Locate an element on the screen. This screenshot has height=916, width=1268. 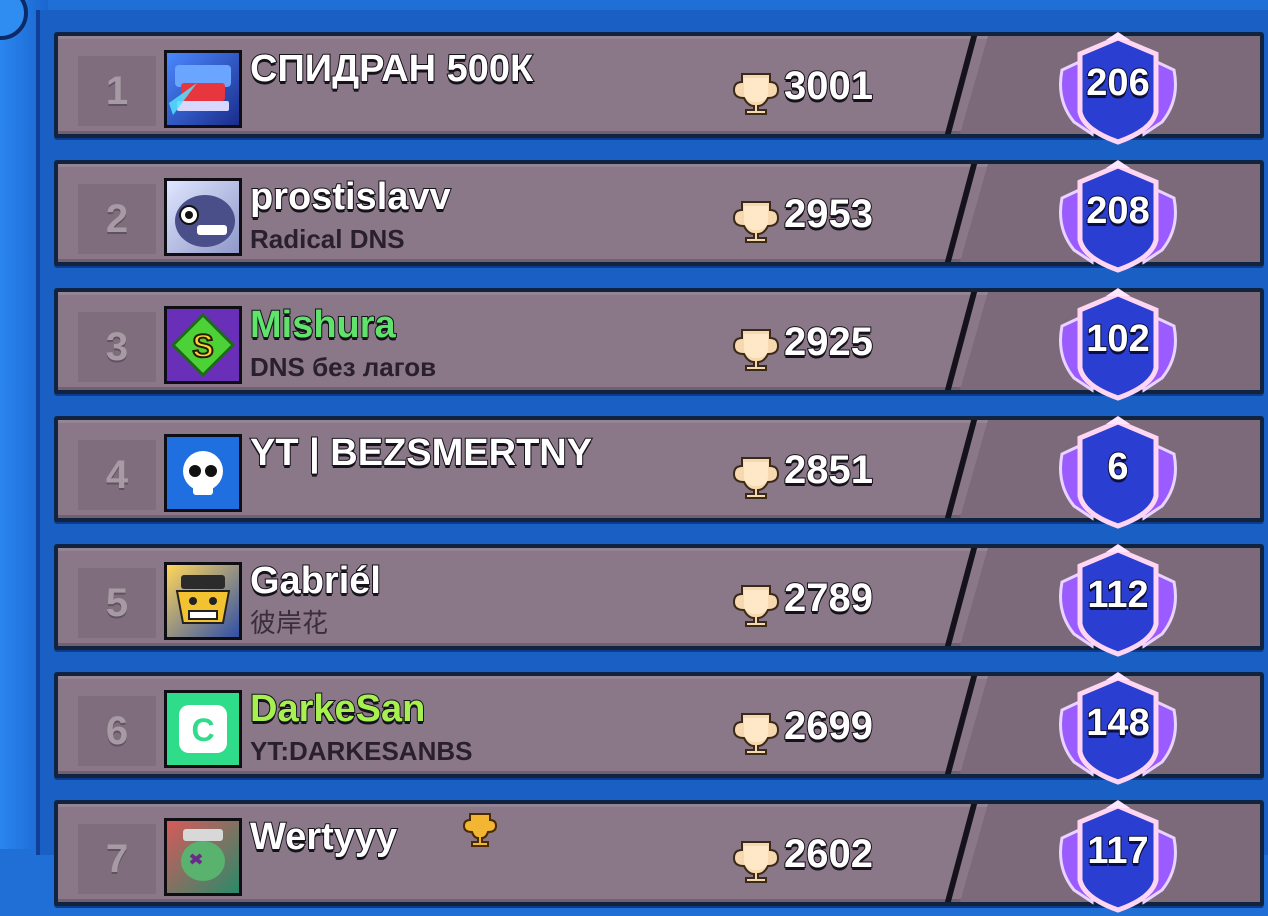
rank-number: 2 is located at coordinates (117, 219).